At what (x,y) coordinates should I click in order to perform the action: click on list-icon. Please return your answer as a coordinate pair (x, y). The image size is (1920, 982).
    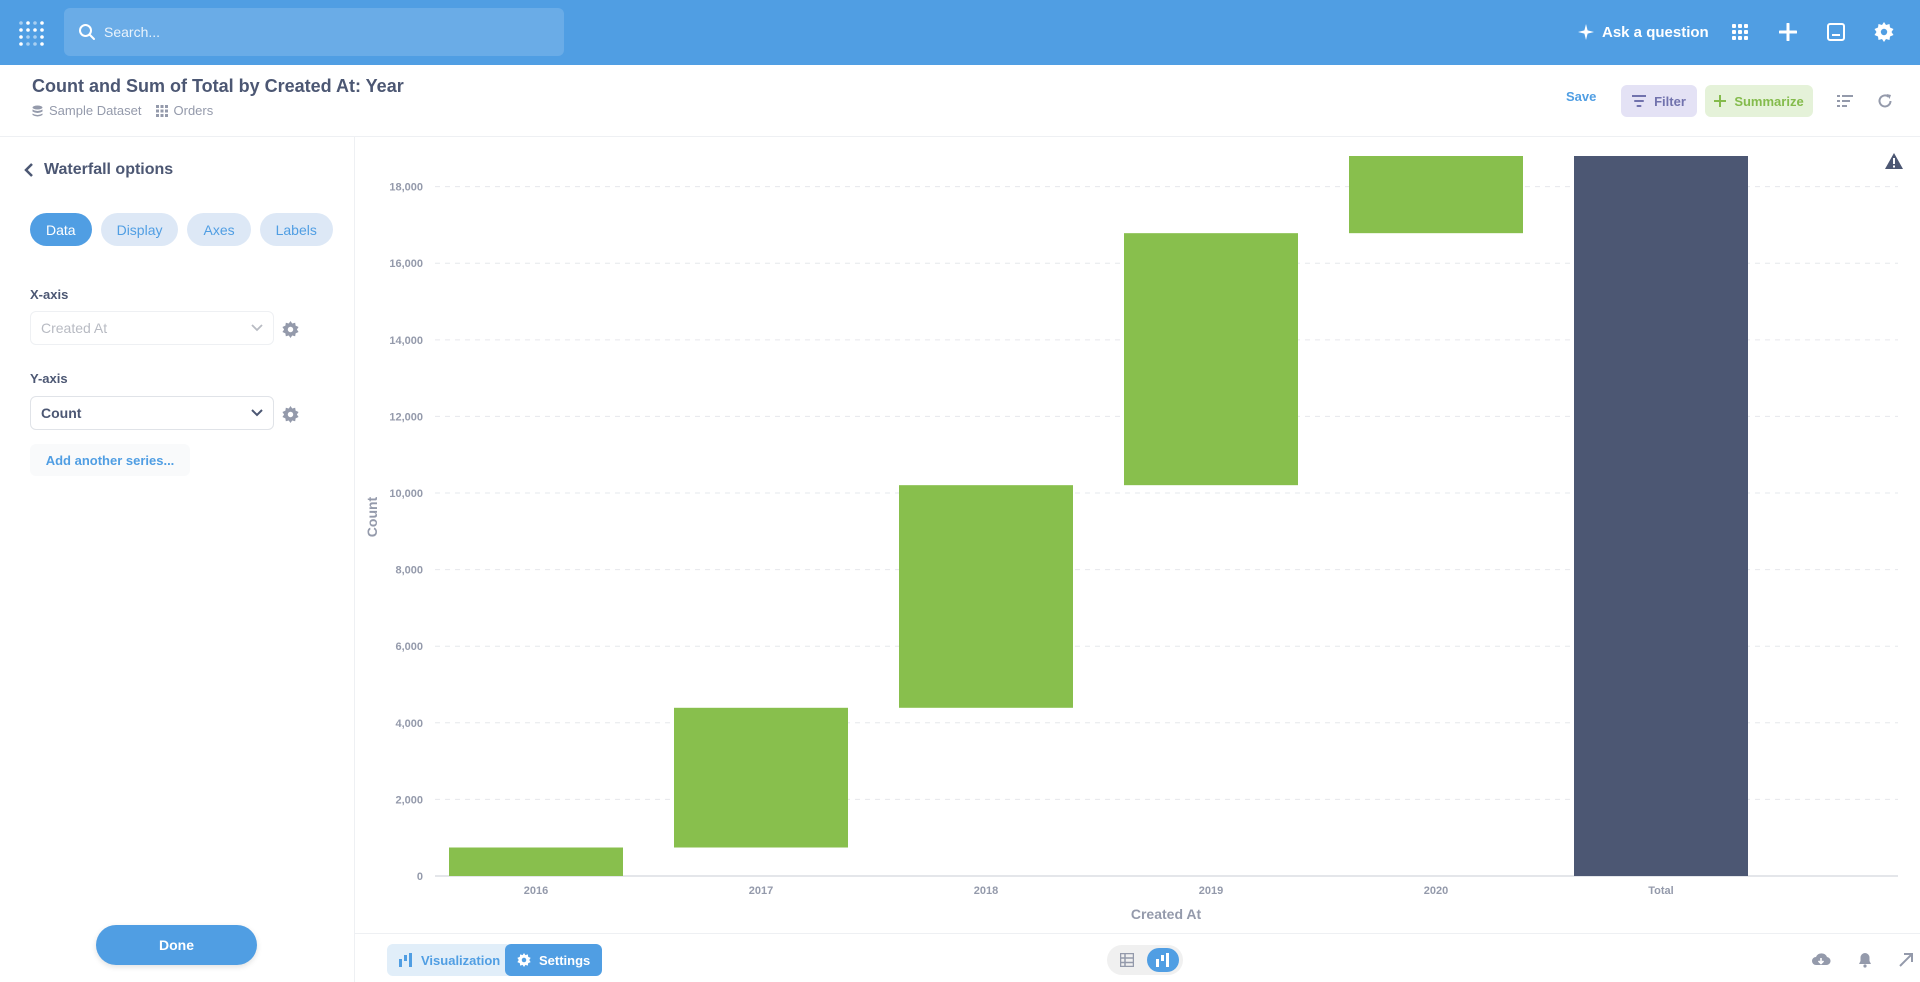
    Looking at the image, I should click on (1845, 101).